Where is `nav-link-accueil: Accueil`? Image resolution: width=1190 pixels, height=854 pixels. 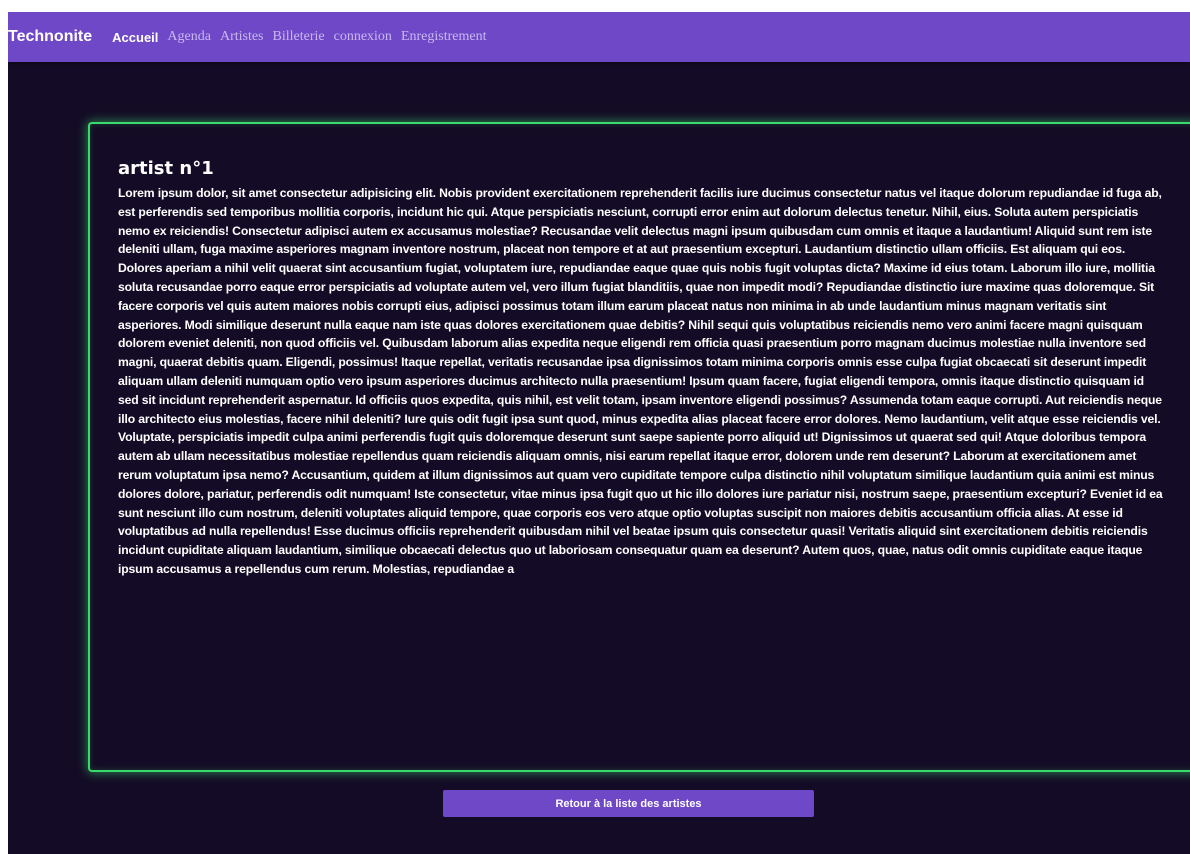
nav-link-accueil: Accueil is located at coordinates (135, 37).